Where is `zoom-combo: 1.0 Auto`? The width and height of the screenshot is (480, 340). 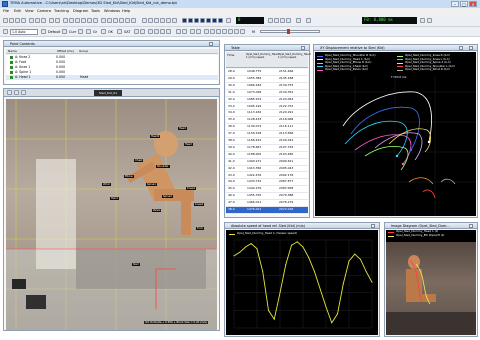
zoom-combo: 1.0 Auto is located at coordinates (24, 32).